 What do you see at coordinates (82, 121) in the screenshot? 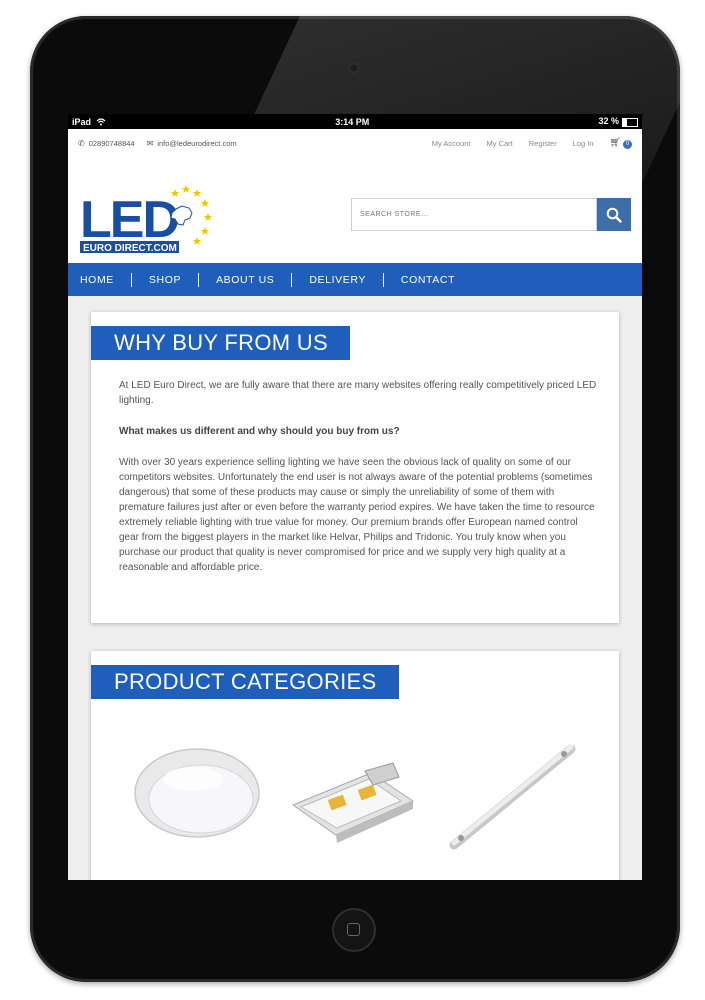
I see `device-label: iPad` at bounding box center [82, 121].